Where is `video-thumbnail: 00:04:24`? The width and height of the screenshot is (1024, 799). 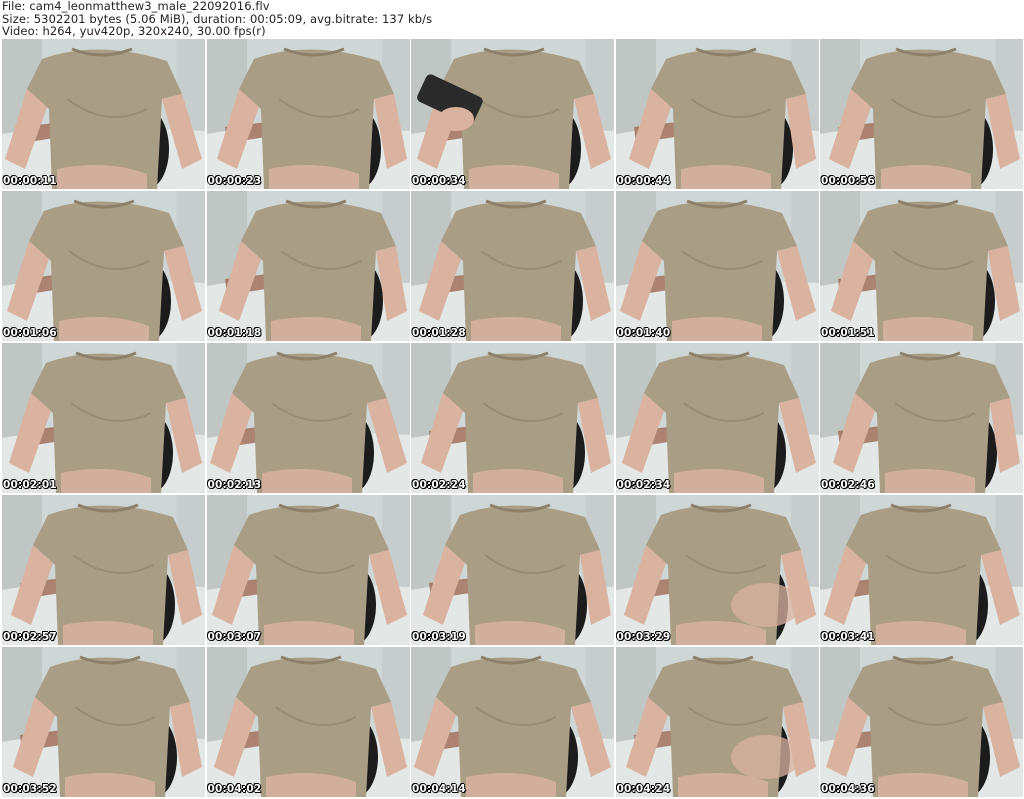 video-thumbnail: 00:04:24 is located at coordinates (717, 722).